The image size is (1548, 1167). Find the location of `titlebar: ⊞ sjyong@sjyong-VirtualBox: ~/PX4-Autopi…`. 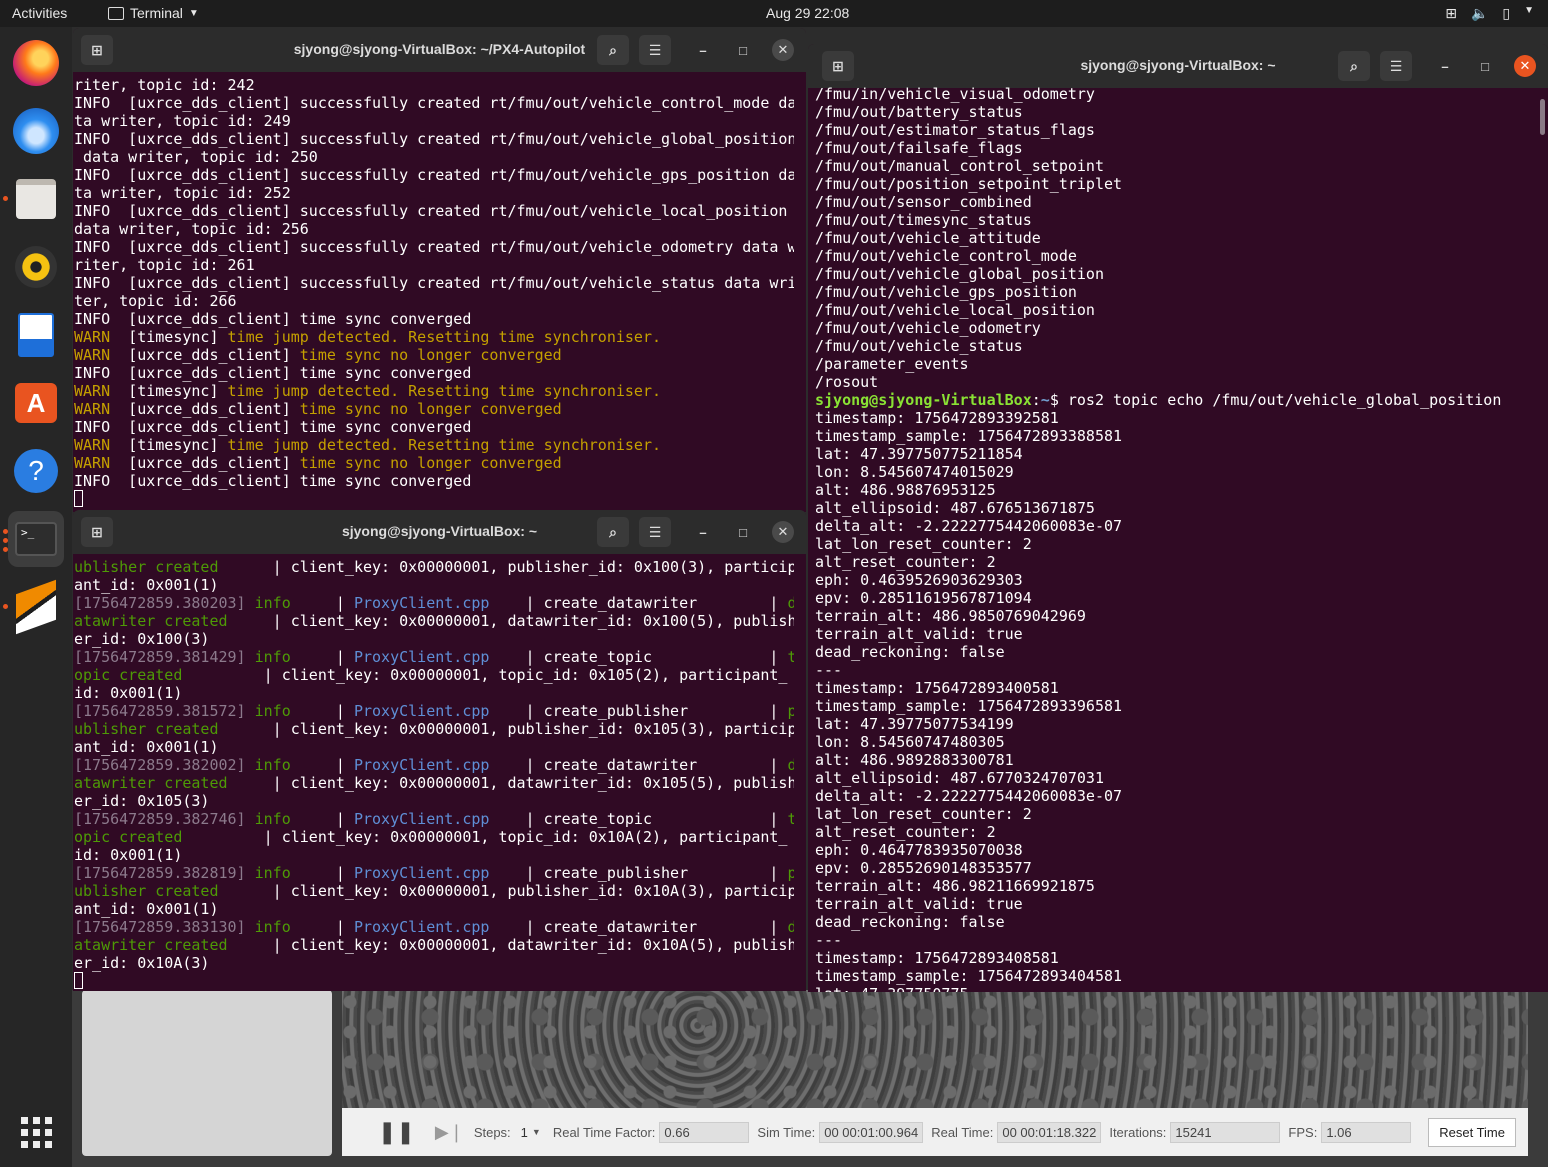

titlebar: ⊞ sjyong@sjyong-VirtualBox: ~/PX4-Autopi… is located at coordinates (439, 50).